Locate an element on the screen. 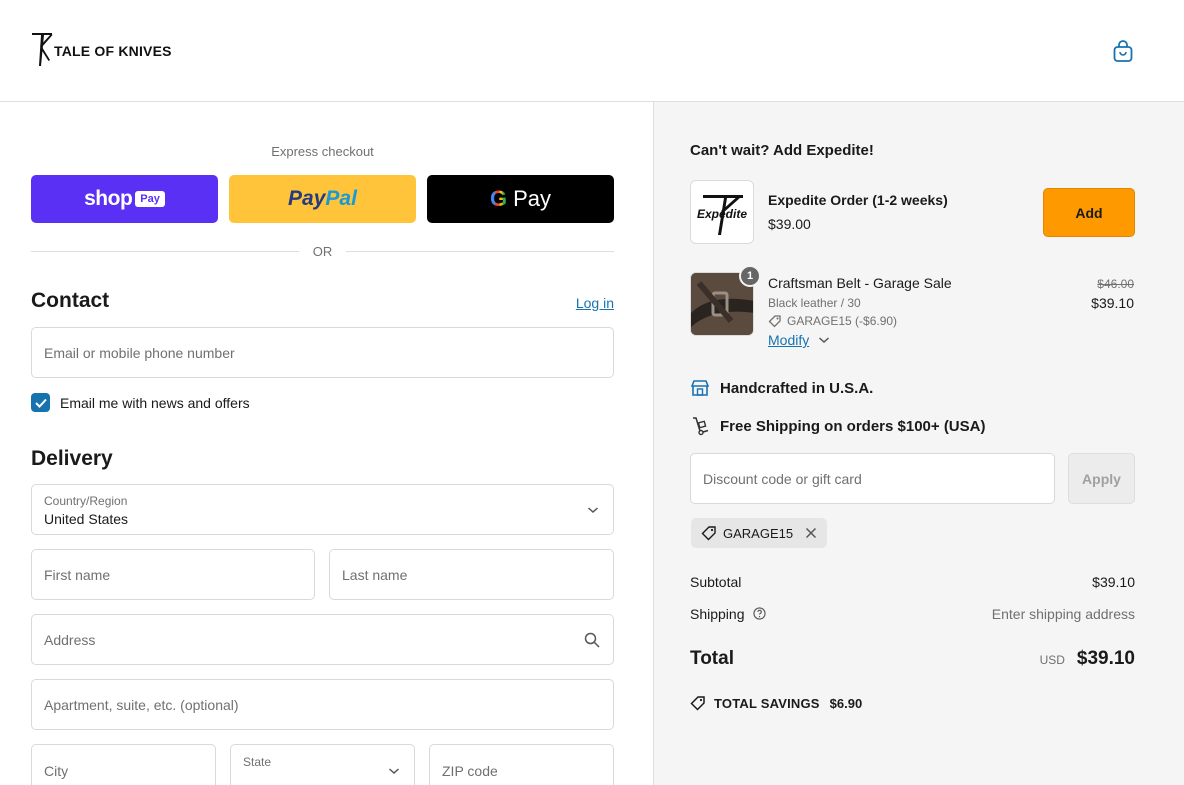 This screenshot has width=1184, height=785. country-label: Country/Region is located at coordinates (86, 501).